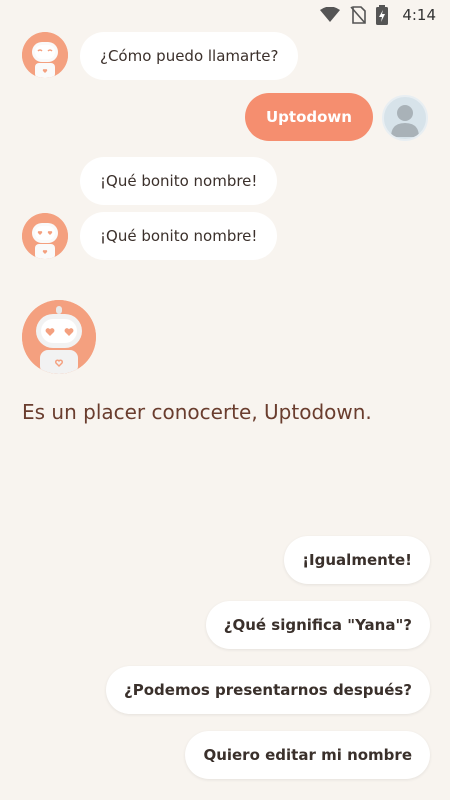  I want to click on quick-reply-button: ¿Podemos presentarnos después?, so click(268, 690).